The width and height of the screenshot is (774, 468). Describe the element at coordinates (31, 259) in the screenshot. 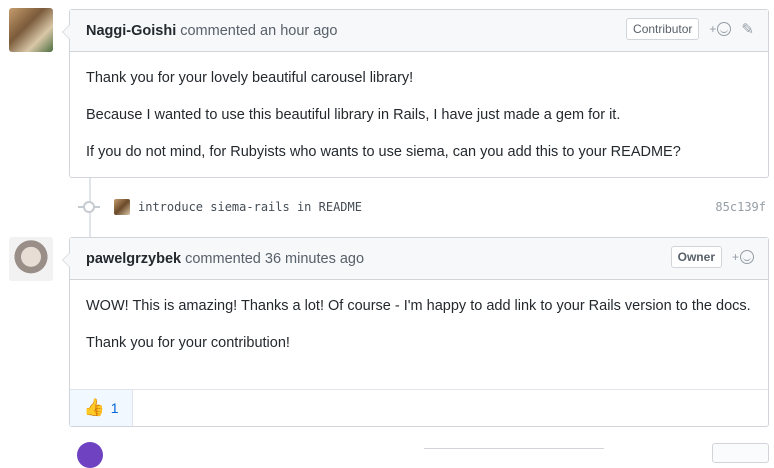

I see `avatar-pawelgrzybek` at that location.